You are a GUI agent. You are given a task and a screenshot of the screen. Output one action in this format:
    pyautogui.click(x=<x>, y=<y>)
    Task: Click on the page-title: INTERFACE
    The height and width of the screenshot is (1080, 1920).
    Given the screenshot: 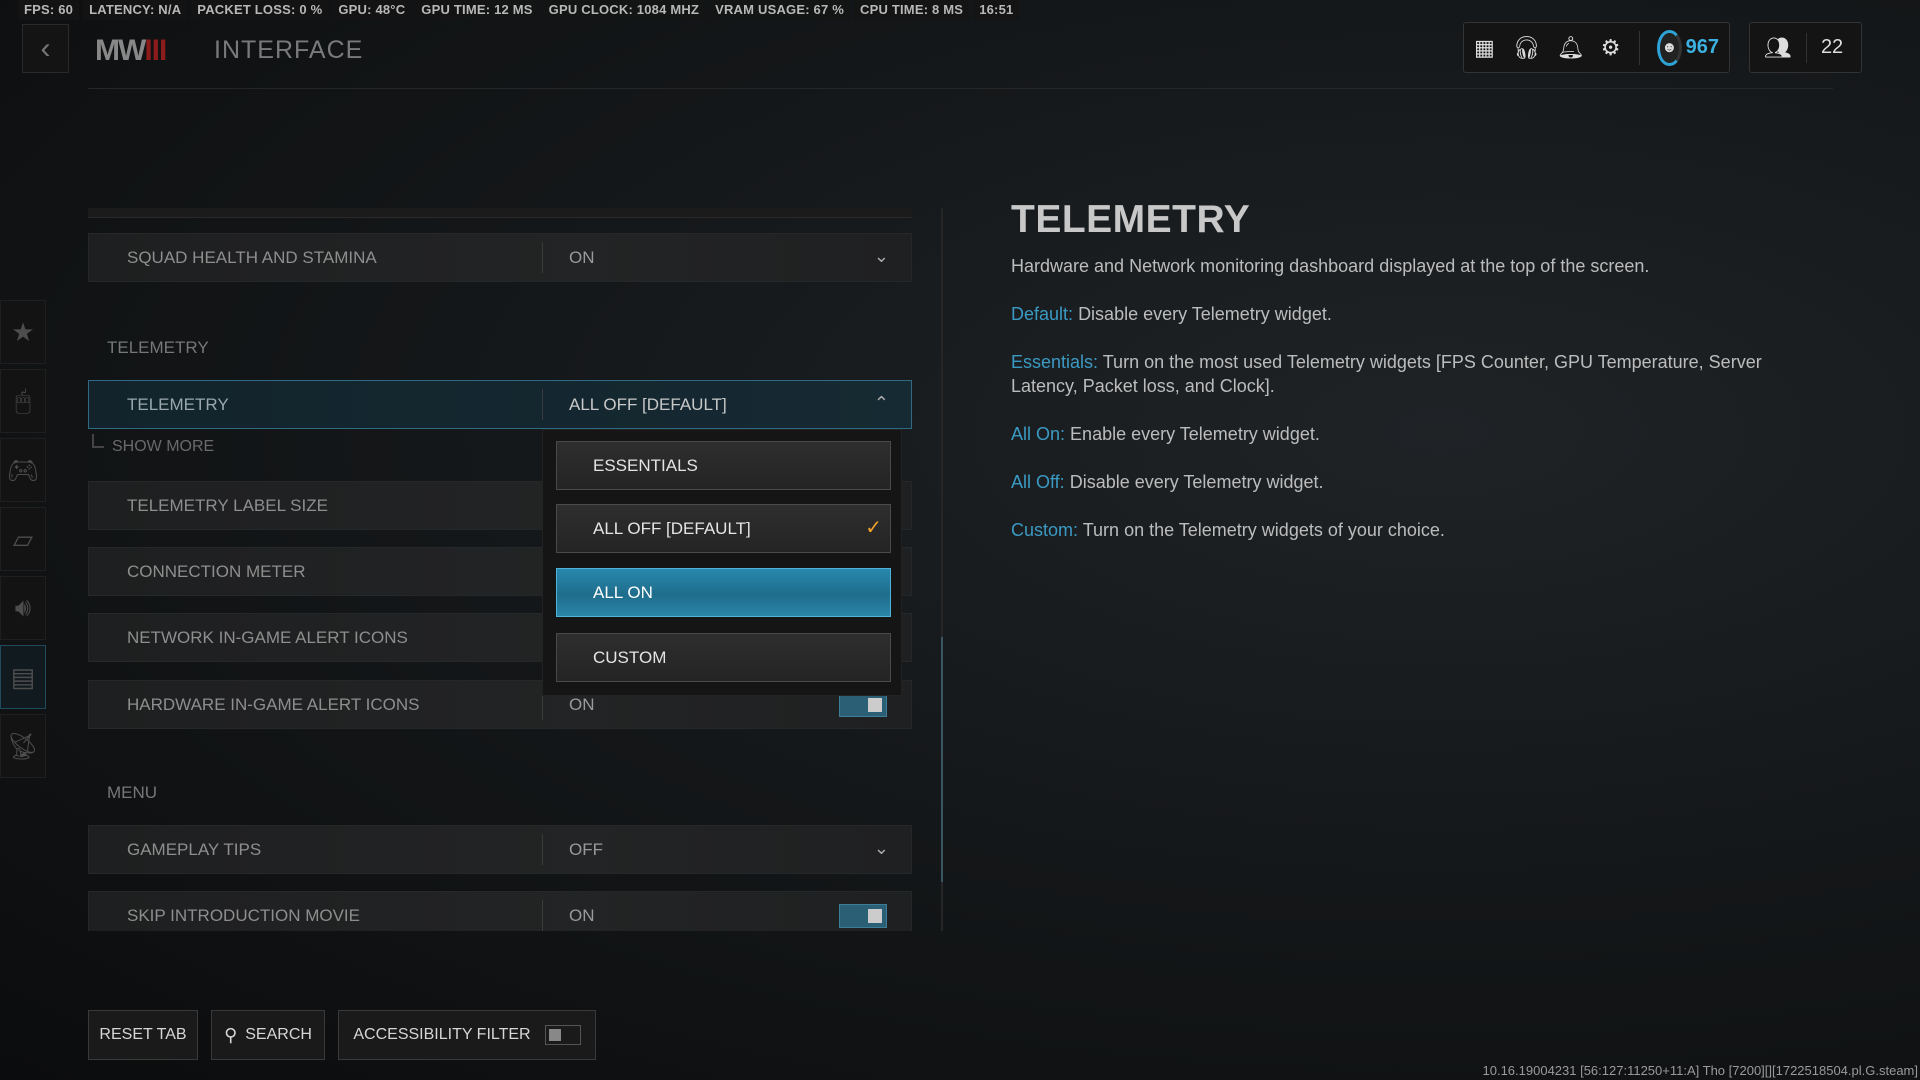 What is the action you would take?
    pyautogui.click(x=289, y=50)
    